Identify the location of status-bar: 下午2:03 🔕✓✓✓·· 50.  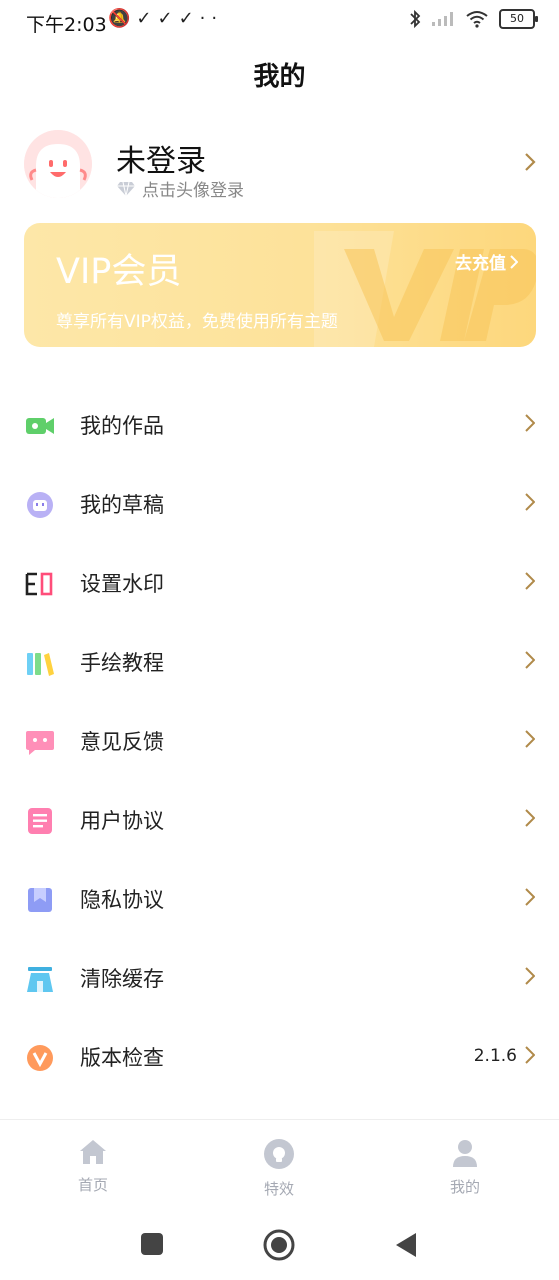
(279, 21).